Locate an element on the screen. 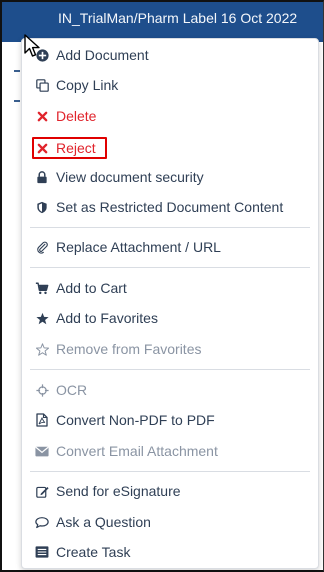  menu-item-create-task: Create Task is located at coordinates (82, 552).